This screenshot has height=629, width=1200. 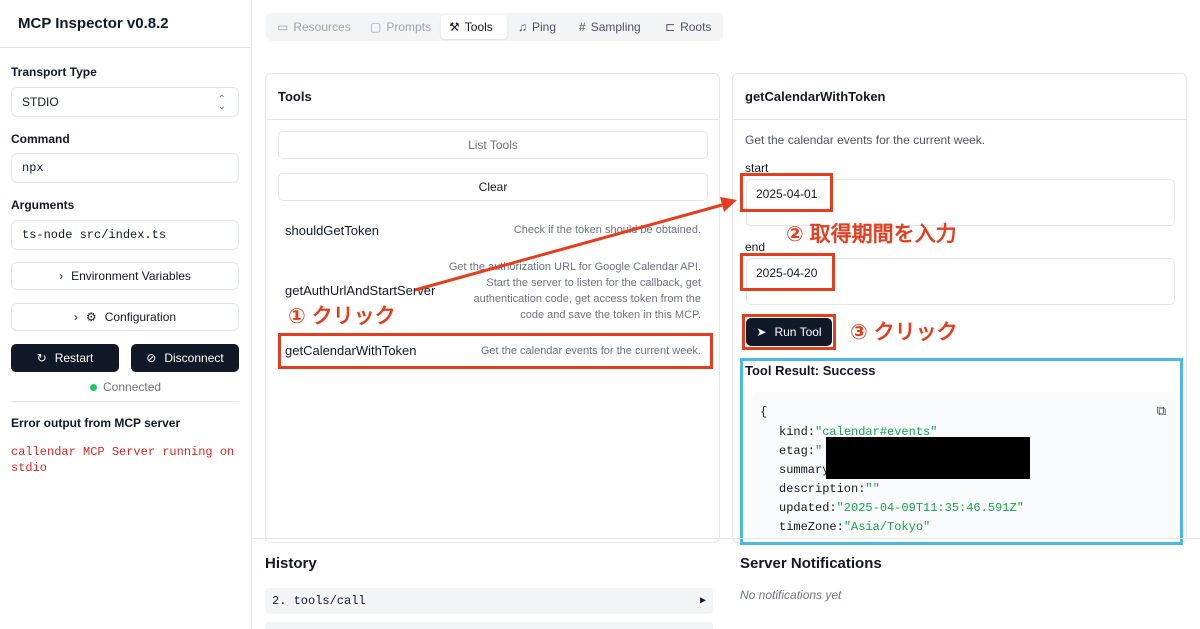 What do you see at coordinates (342, 316) in the screenshot?
I see `annotation-step1: ① クリック` at bounding box center [342, 316].